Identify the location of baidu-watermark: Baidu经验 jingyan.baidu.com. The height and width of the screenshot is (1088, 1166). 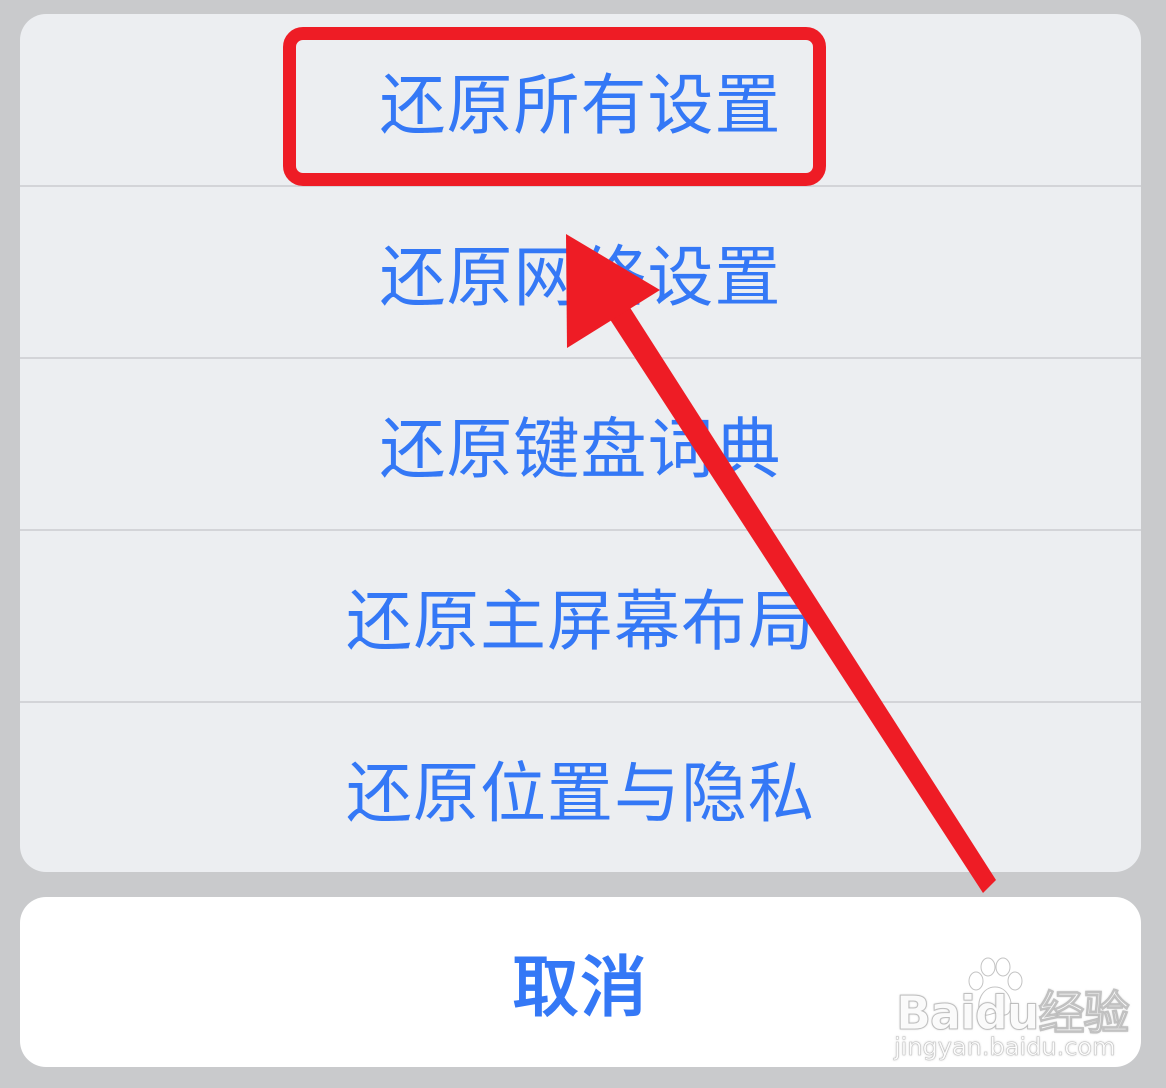
(1015, 1010).